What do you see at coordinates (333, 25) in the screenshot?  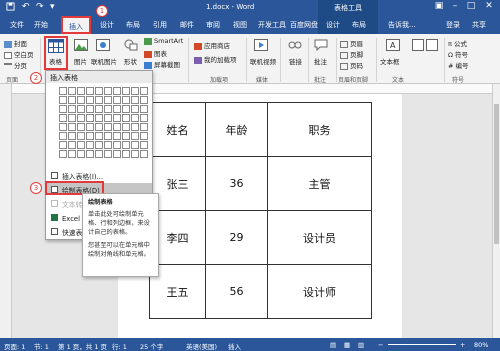 I see `tab-table-design: 设计` at bounding box center [333, 25].